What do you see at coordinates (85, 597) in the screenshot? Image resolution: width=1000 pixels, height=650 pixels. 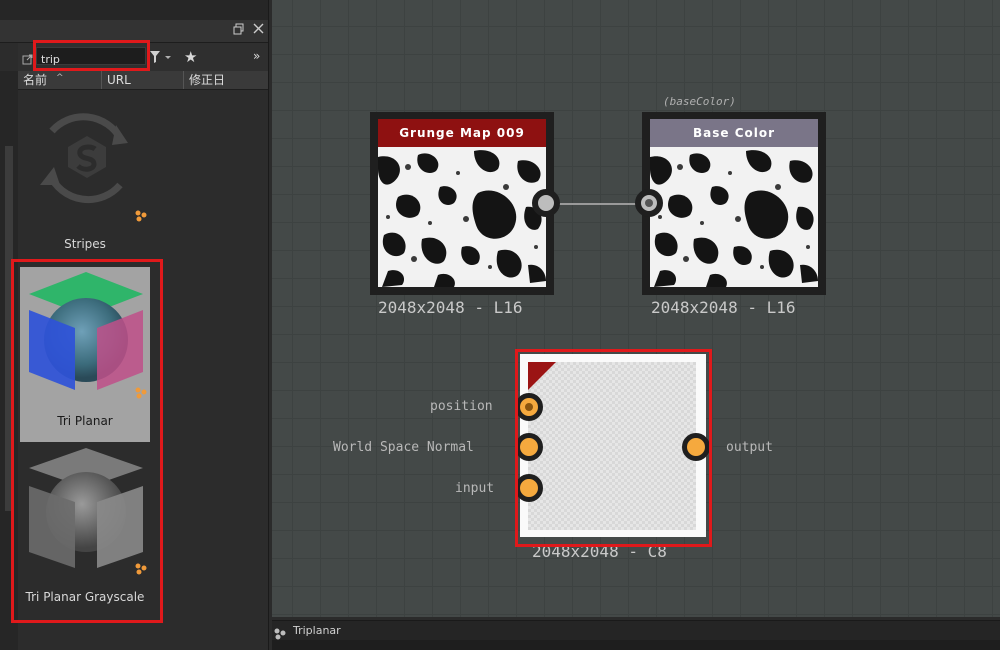 I see `library-item-label: Tri Planar Grayscale` at bounding box center [85, 597].